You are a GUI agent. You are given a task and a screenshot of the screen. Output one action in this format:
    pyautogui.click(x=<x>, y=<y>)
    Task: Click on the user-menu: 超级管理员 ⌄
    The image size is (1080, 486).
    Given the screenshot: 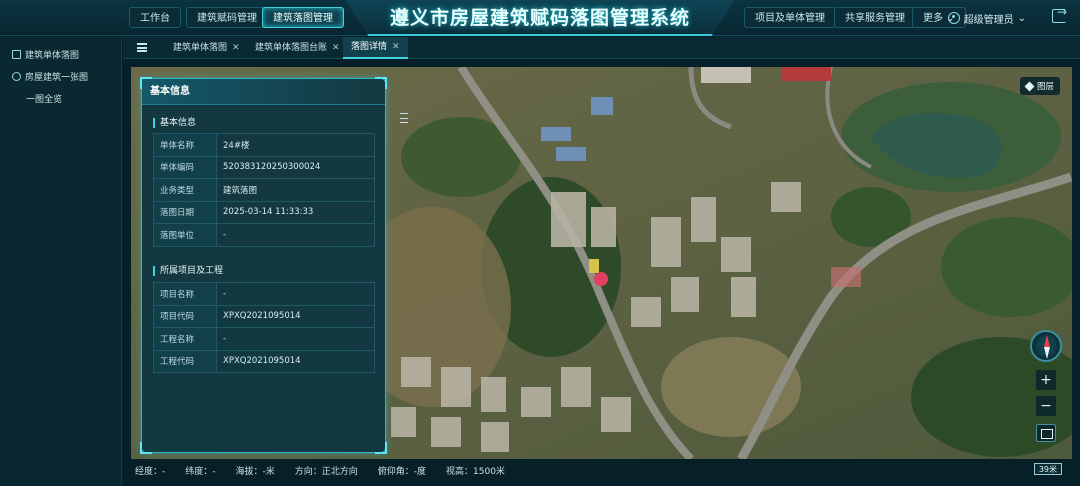 What is the action you would take?
    pyautogui.click(x=986, y=18)
    